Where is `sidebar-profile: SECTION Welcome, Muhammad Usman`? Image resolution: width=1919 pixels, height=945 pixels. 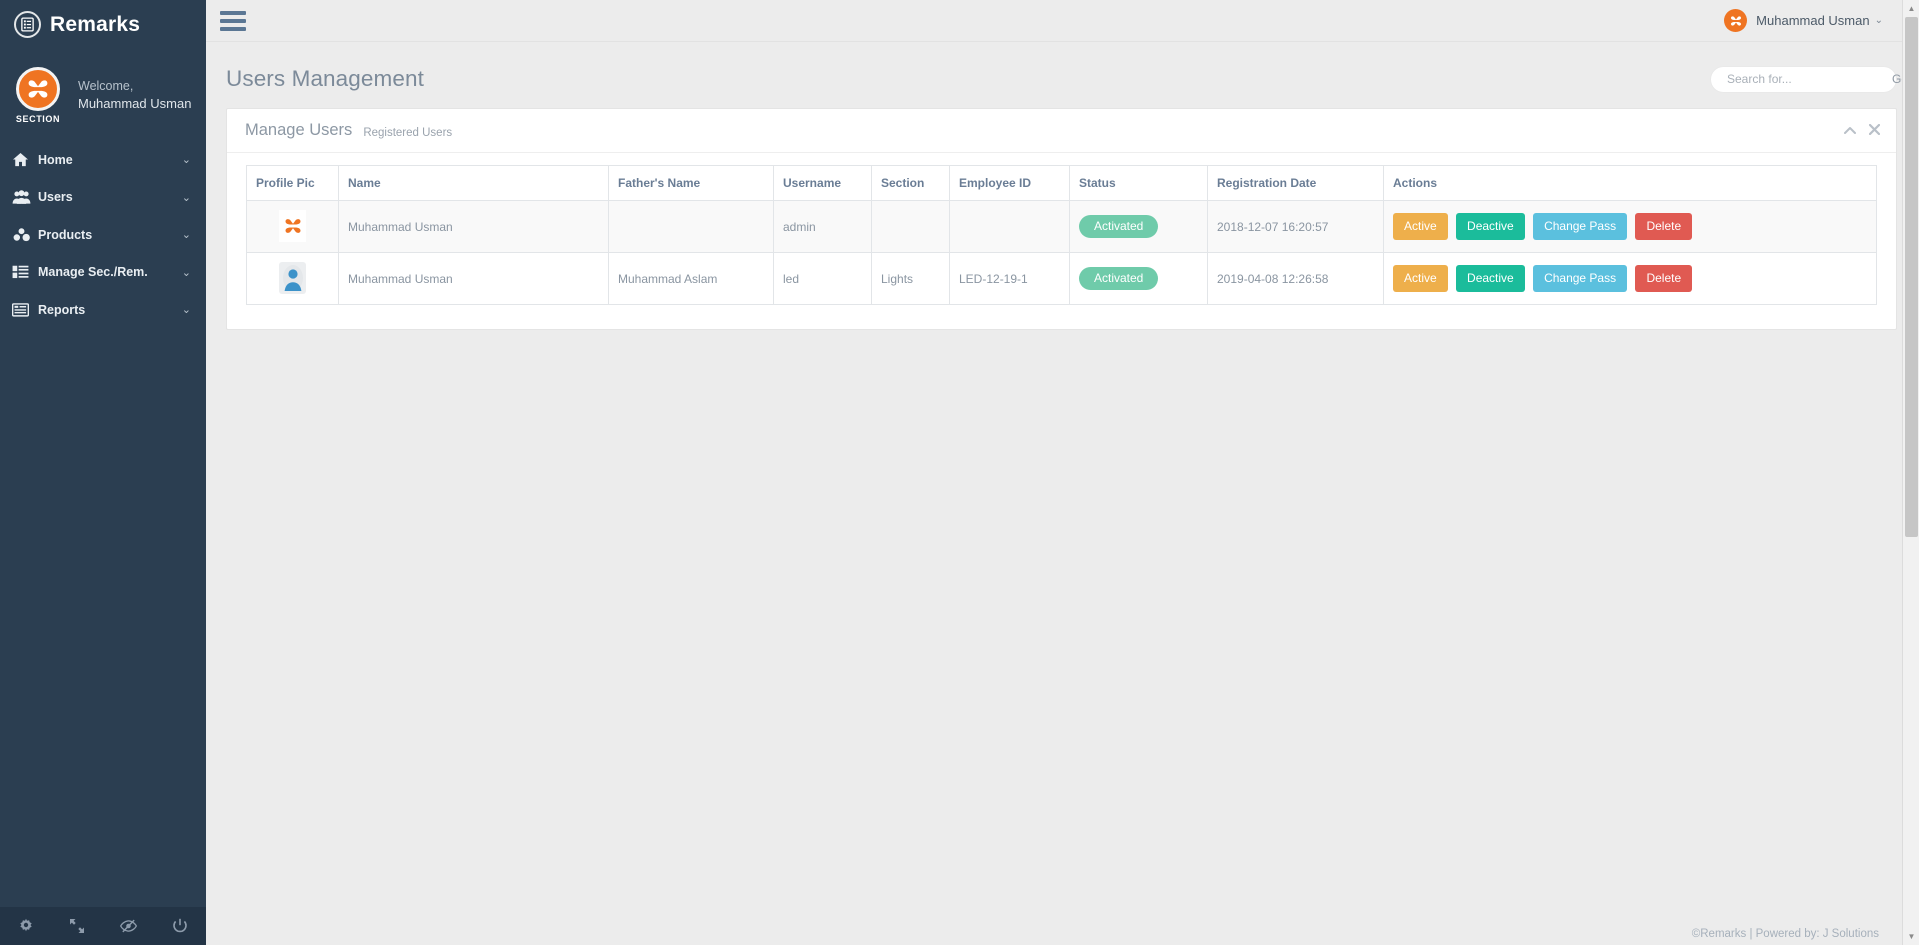
sidebar-profile: SECTION Welcome, Muhammad Usman is located at coordinates (103, 95).